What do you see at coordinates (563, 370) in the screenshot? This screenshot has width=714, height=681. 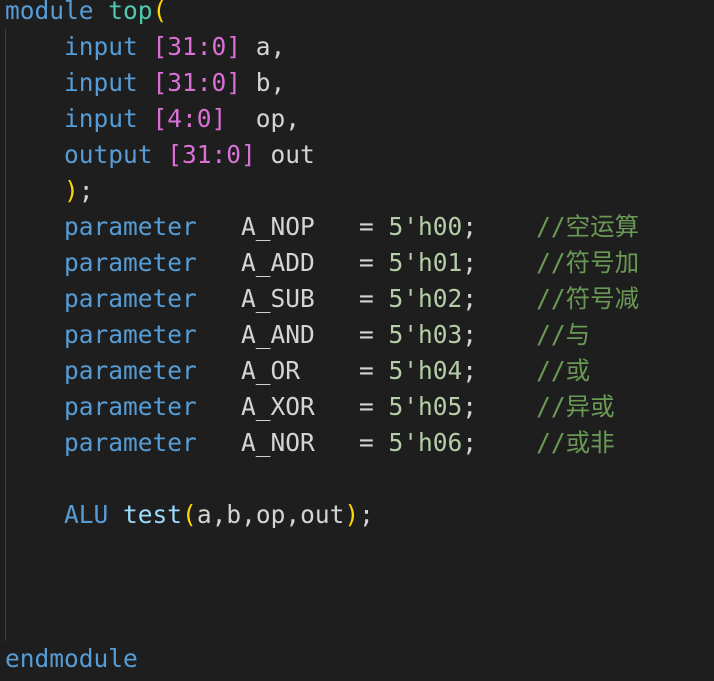 I see `comment-token: //或` at bounding box center [563, 370].